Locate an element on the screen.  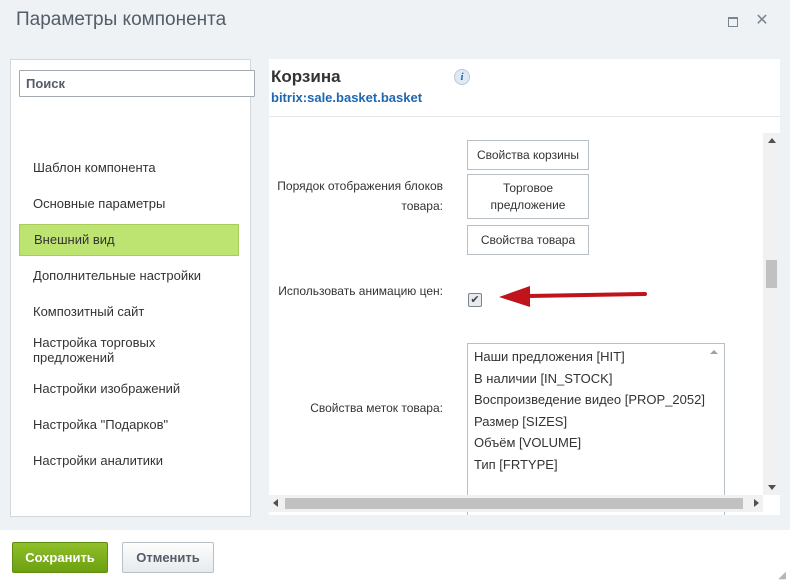
vertical-scrollbar is located at coordinates (771, 314).